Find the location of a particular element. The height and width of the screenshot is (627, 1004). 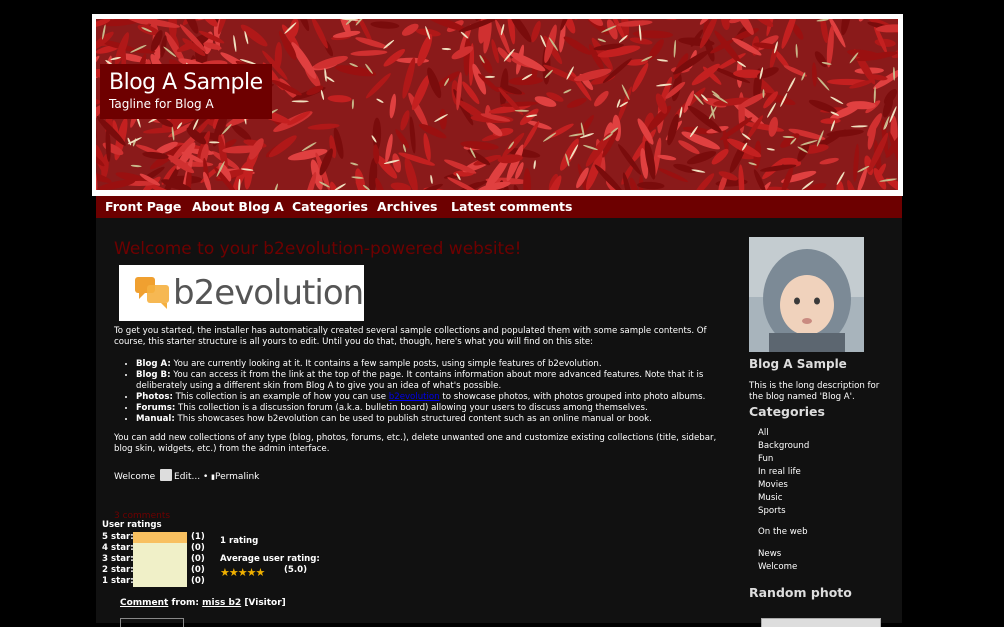

average-rating-value: (5.0) is located at coordinates (295, 570).